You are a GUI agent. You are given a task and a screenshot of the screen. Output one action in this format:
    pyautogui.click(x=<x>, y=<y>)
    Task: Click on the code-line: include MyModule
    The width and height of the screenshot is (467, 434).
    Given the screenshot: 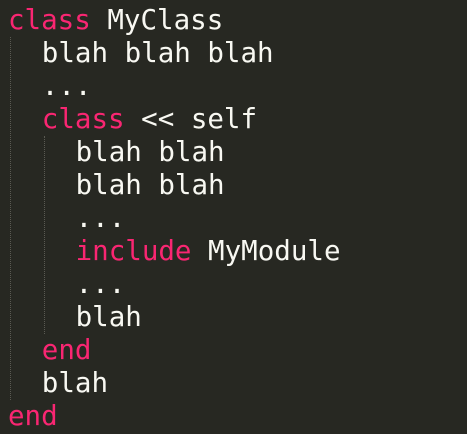 What is the action you would take?
    pyautogui.click(x=208, y=251)
    